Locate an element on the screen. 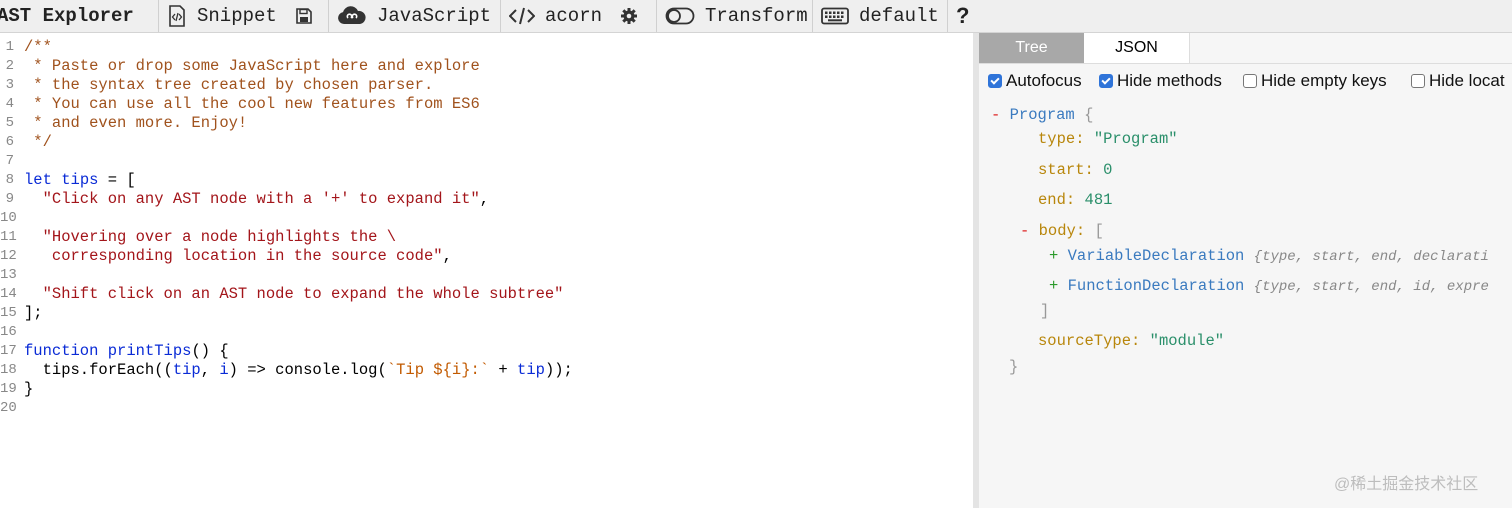 Image resolution: width=1512 pixels, height=508 pixels. option-label: Hide locat is located at coordinates (1467, 80).